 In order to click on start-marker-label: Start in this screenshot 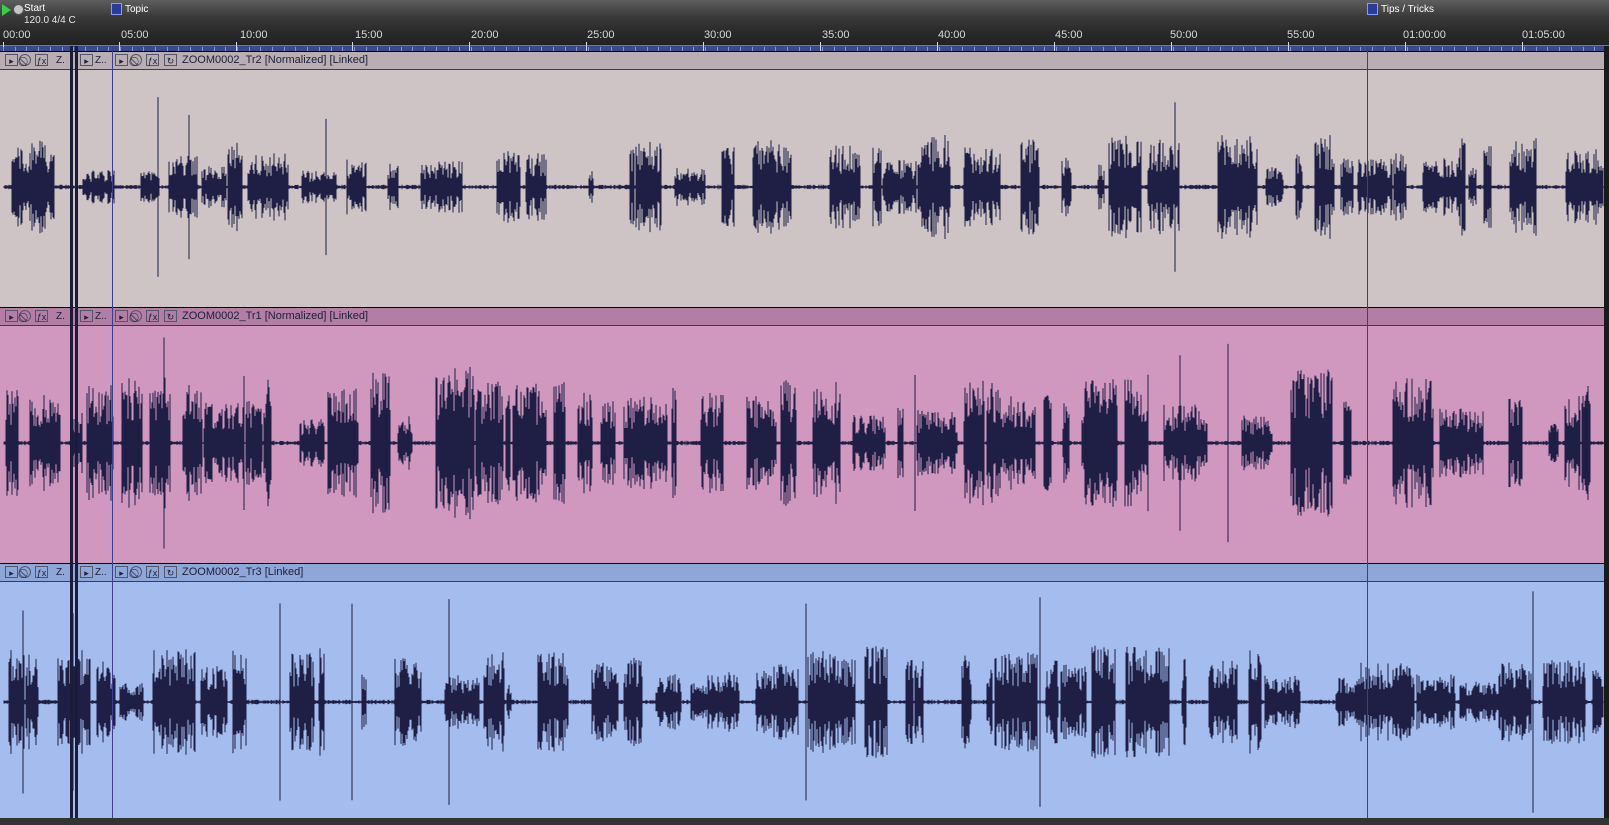, I will do `click(35, 8)`.